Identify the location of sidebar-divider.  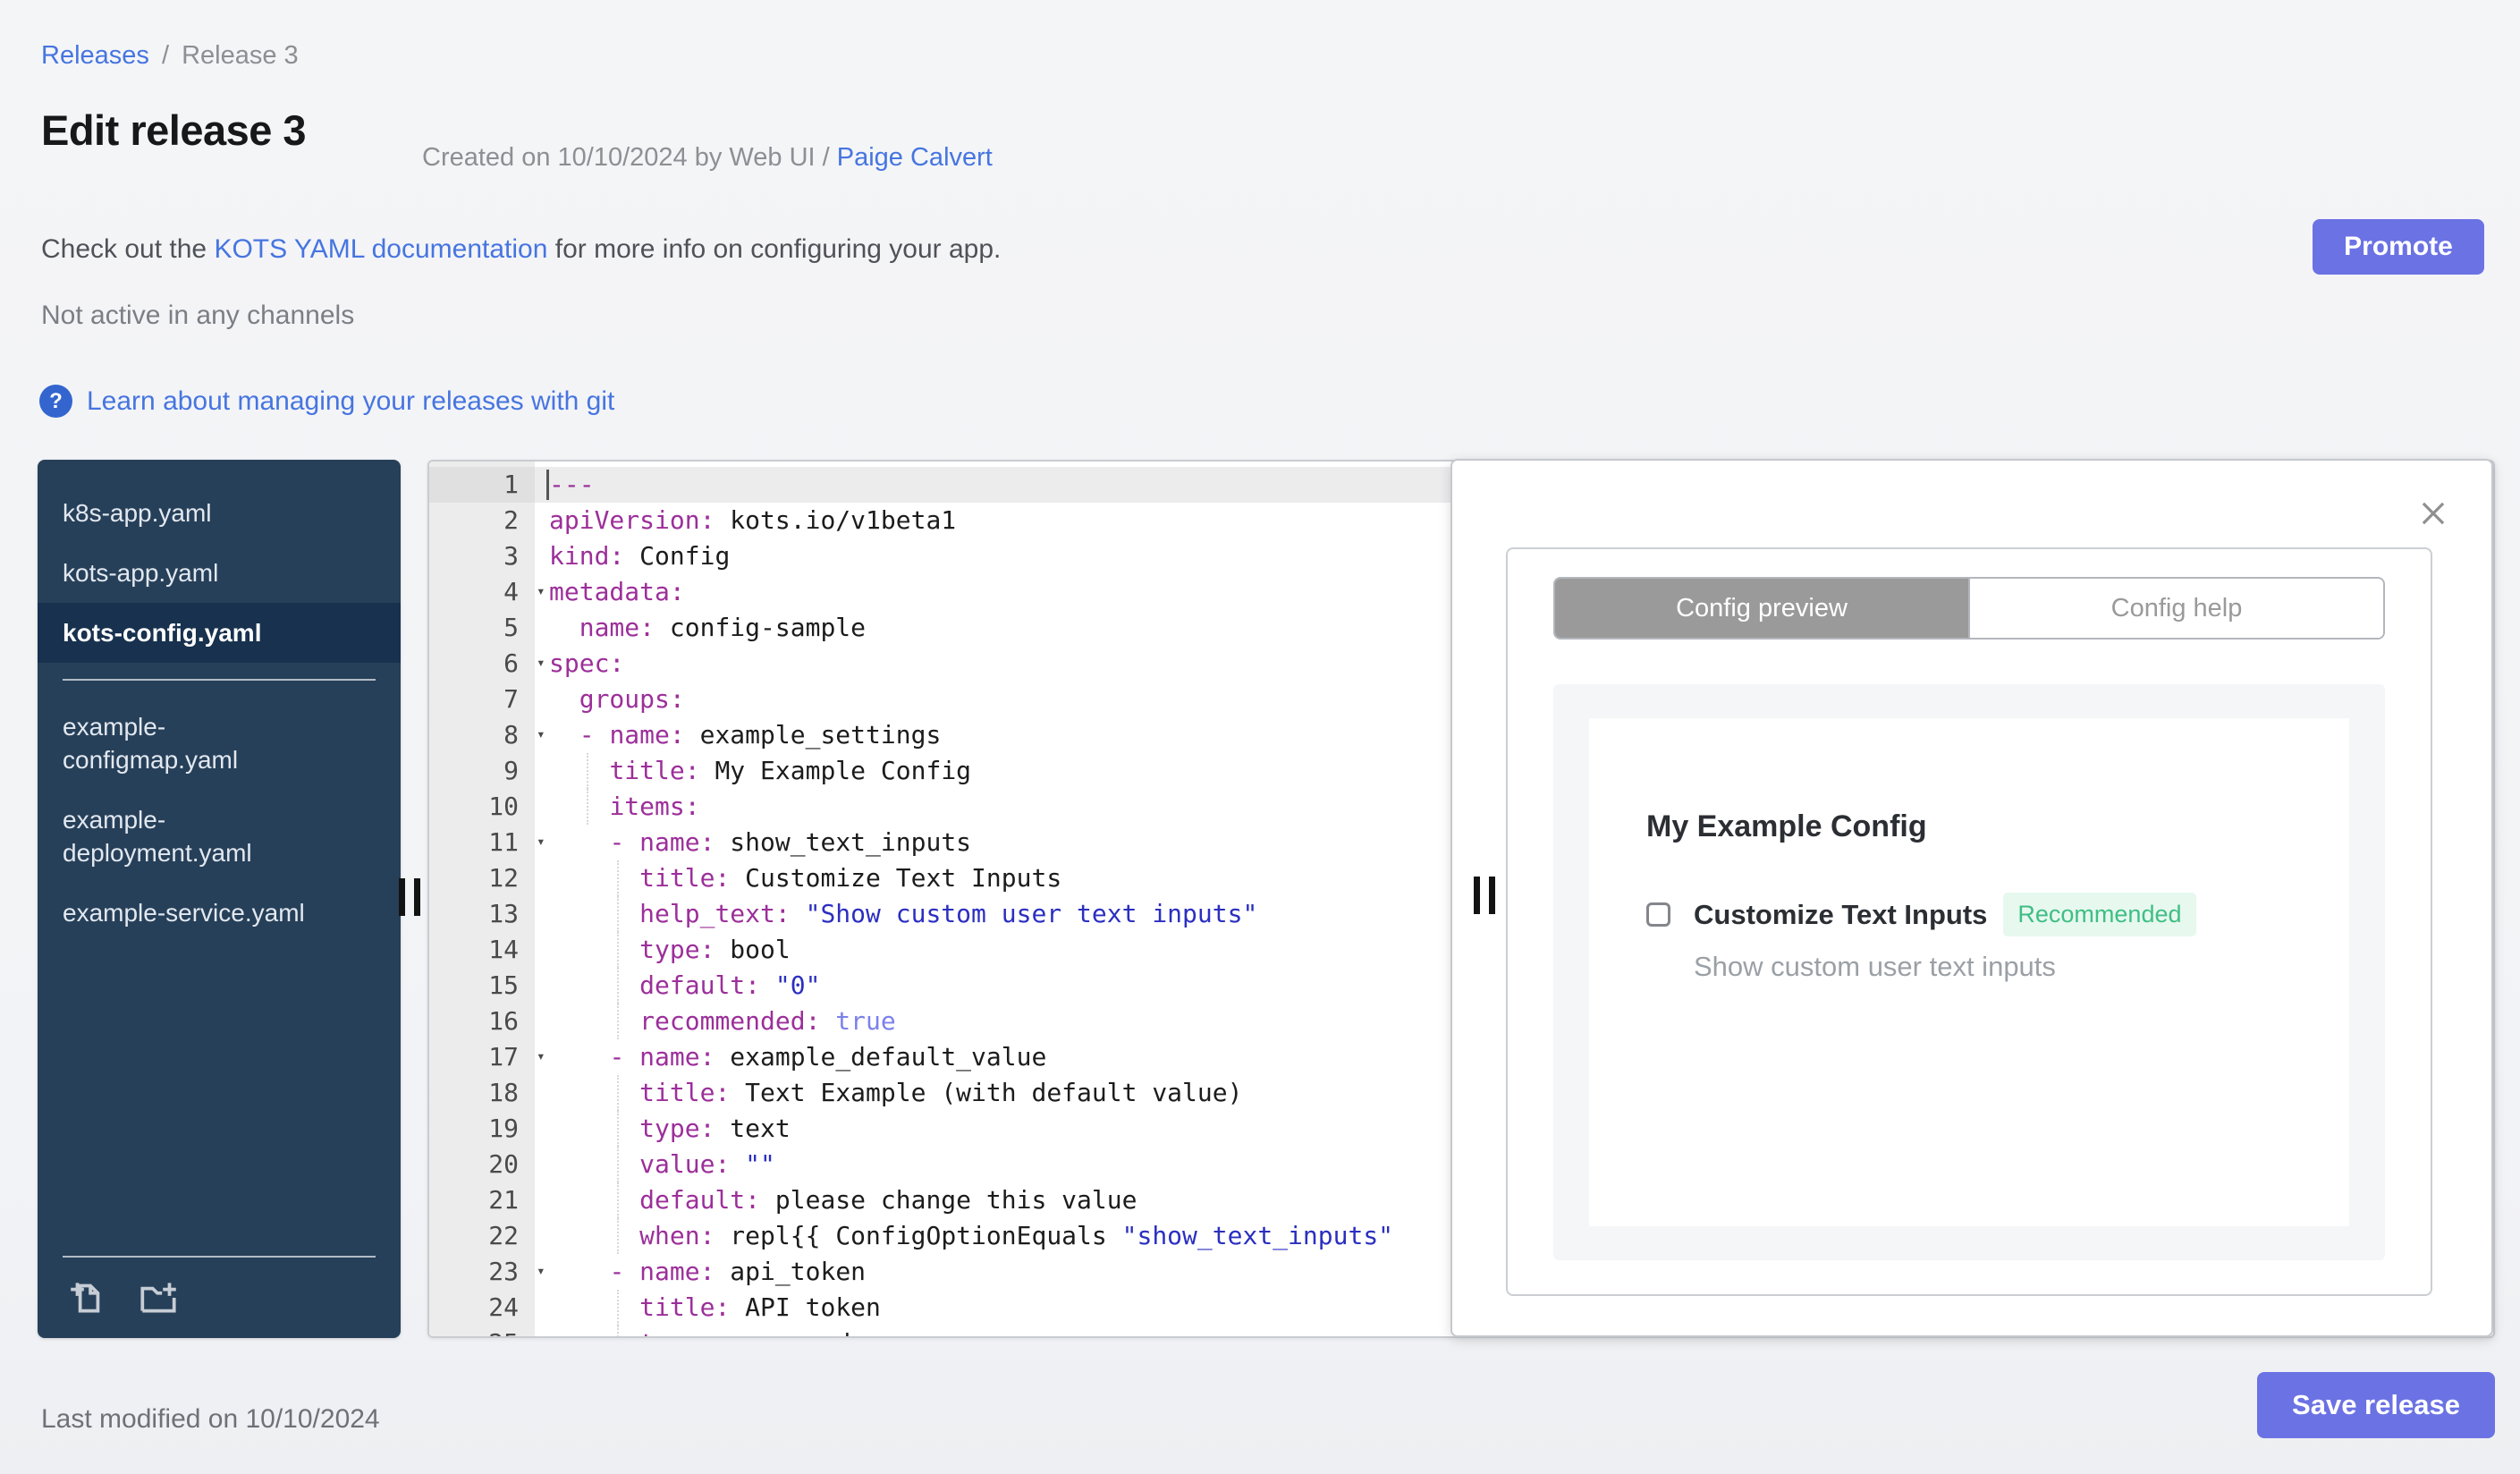
(219, 680).